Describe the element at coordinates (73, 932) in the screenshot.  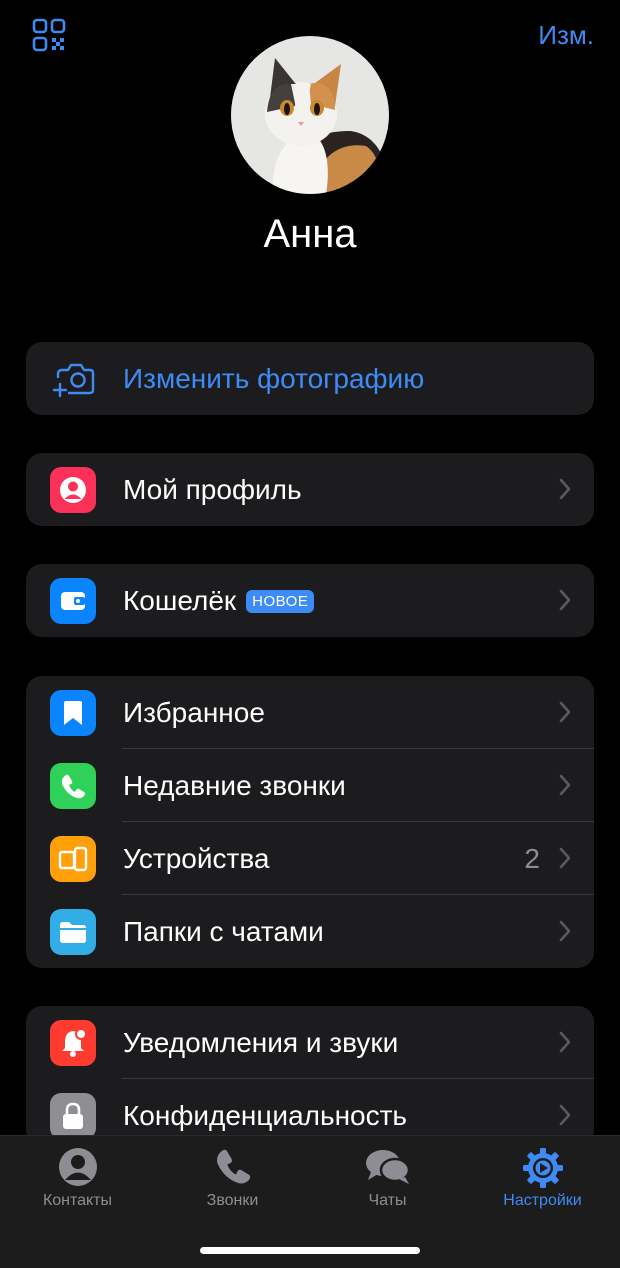
I see `folder-icon` at that location.